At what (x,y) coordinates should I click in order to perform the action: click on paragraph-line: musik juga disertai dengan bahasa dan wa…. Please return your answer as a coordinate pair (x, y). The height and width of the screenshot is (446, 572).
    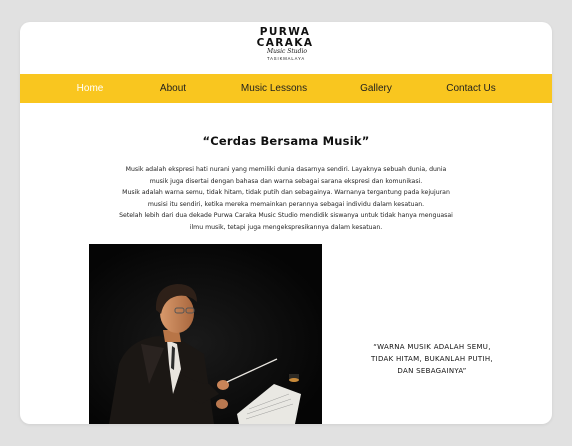
    Looking at the image, I should click on (286, 181).